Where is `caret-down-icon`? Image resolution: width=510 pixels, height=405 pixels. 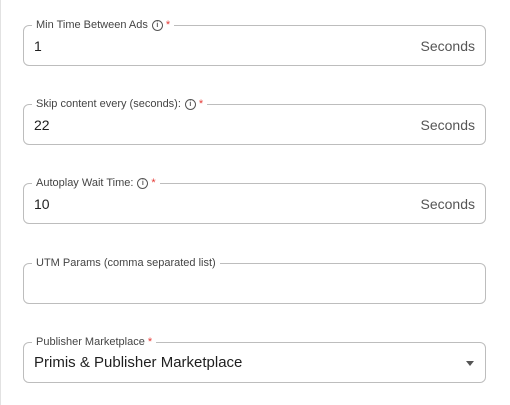 caret-down-icon is located at coordinates (470, 363).